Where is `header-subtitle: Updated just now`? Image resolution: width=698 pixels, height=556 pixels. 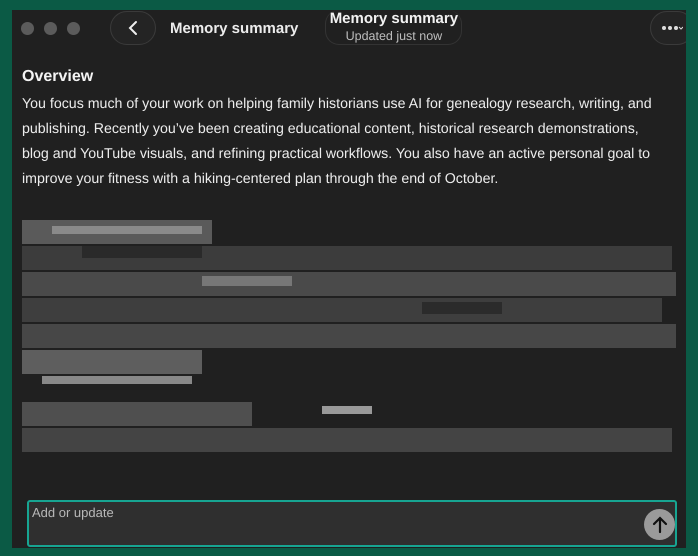
header-subtitle: Updated just now is located at coordinates (394, 36).